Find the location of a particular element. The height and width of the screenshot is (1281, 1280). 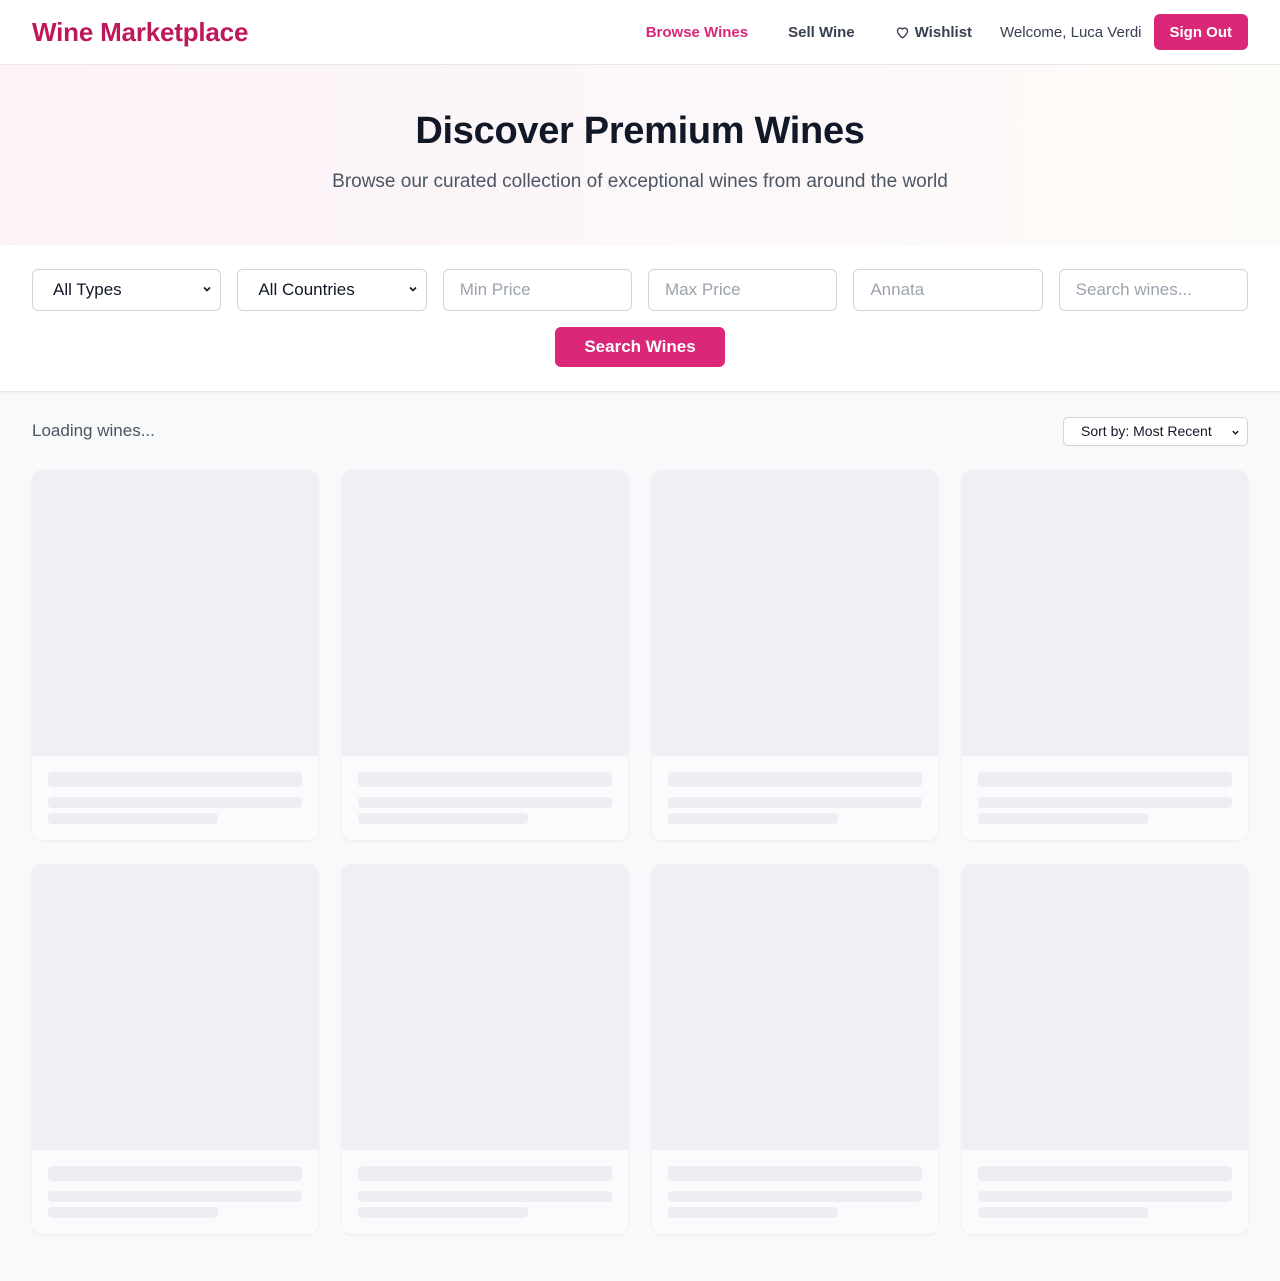

search-wines-button: Search Wines is located at coordinates (640, 347).